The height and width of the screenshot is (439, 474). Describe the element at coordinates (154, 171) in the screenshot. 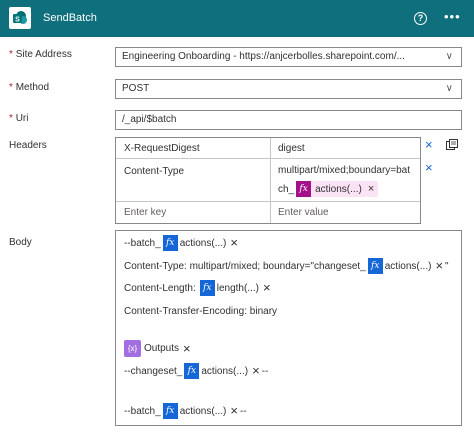

I see `header-key-1: Content-Type` at that location.